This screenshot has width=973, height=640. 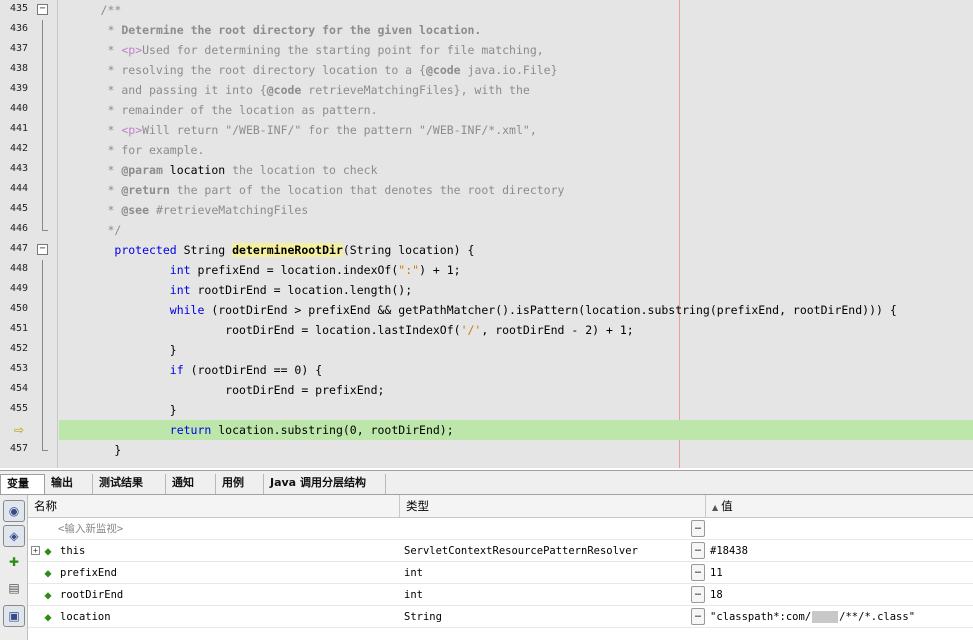 I want to click on tab-usages: 用例, so click(x=240, y=484).